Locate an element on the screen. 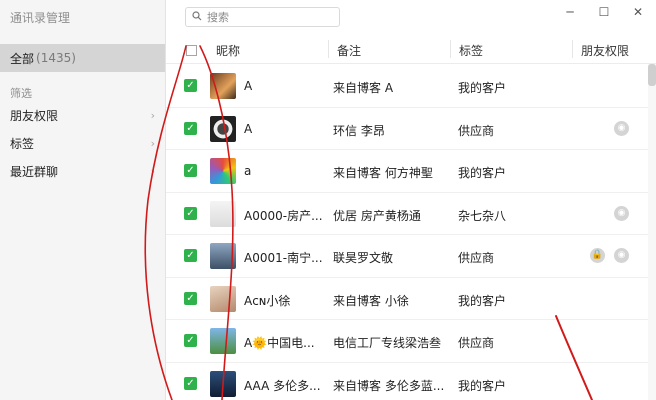  search-box is located at coordinates (262, 17).